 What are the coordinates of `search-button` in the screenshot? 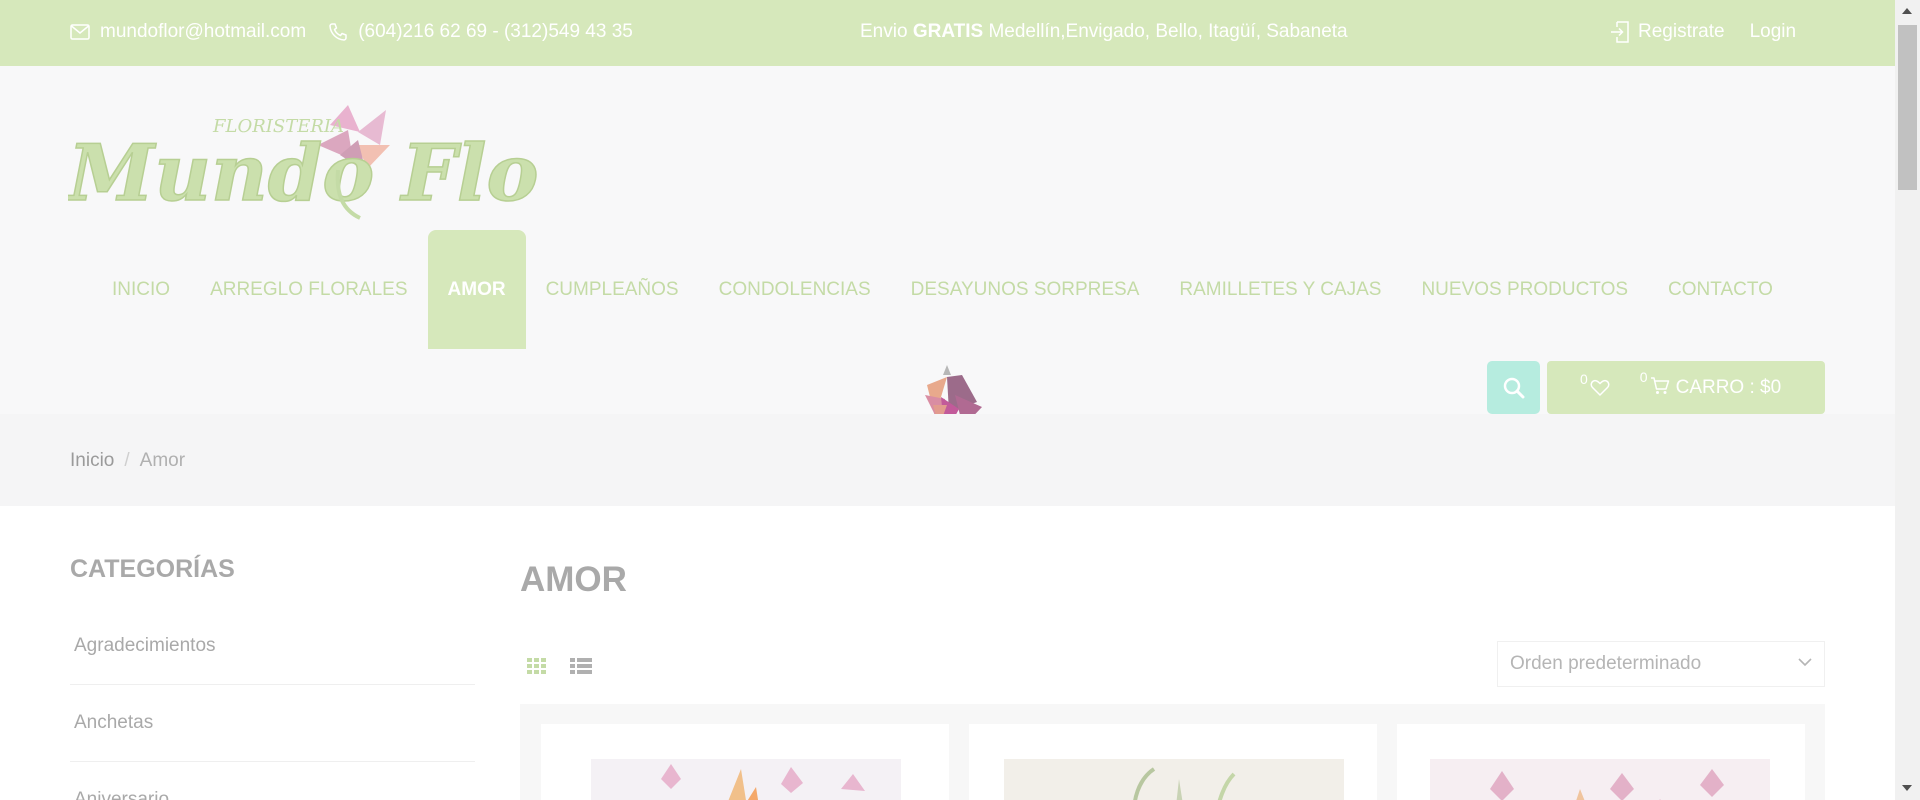 It's located at (1513, 387).